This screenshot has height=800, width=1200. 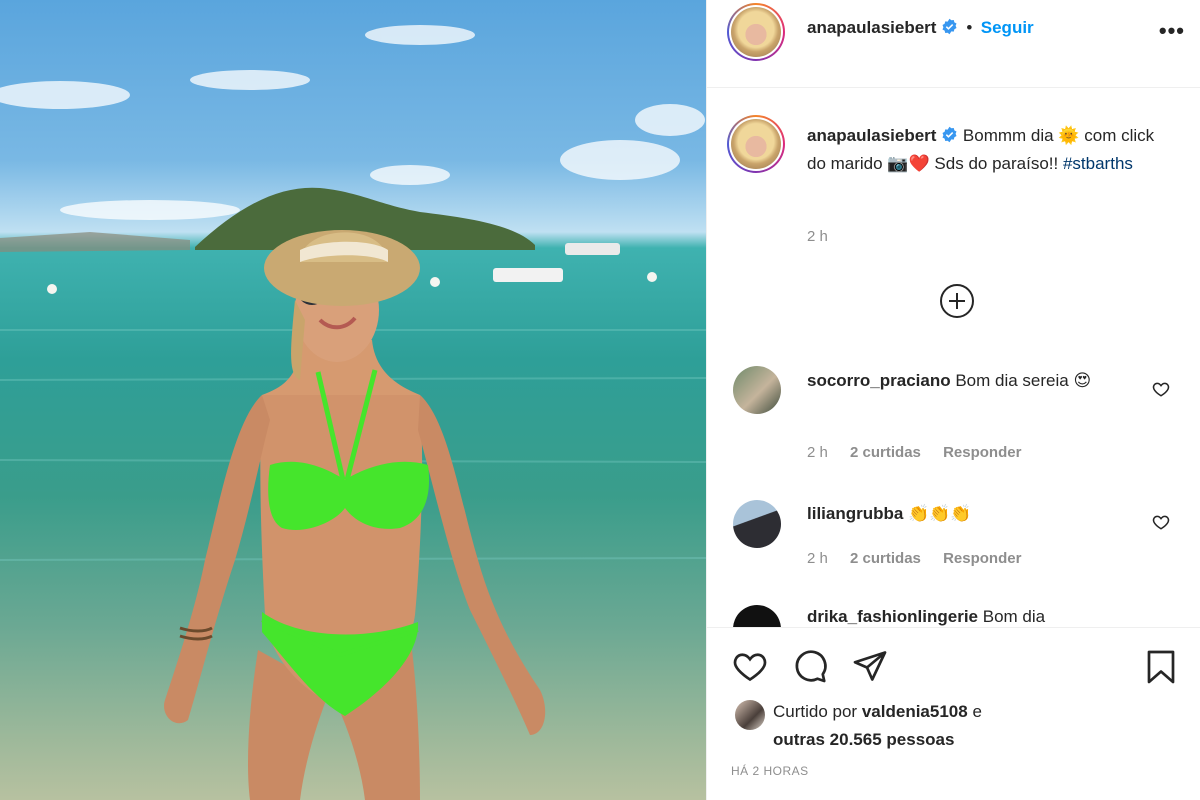 I want to click on camera-emoji: 📷, so click(x=898, y=163).